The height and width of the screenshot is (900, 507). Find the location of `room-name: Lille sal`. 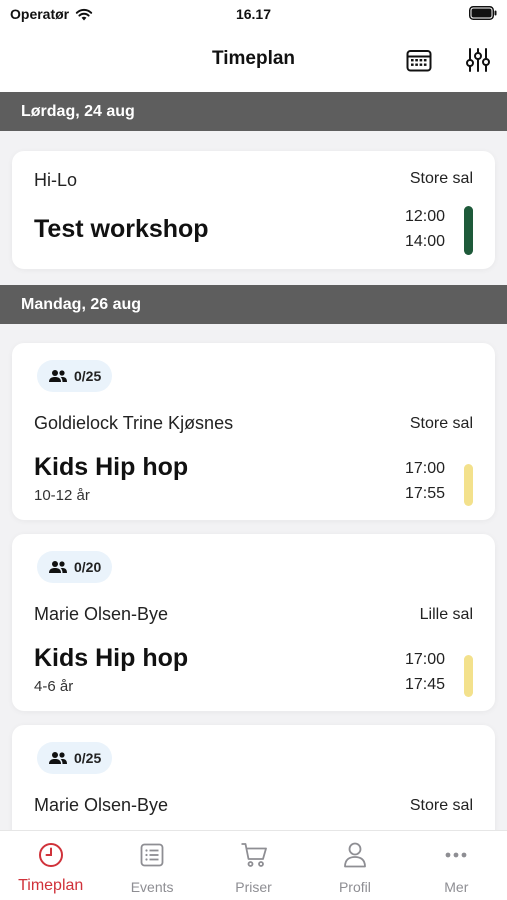

room-name: Lille sal is located at coordinates (446, 614).